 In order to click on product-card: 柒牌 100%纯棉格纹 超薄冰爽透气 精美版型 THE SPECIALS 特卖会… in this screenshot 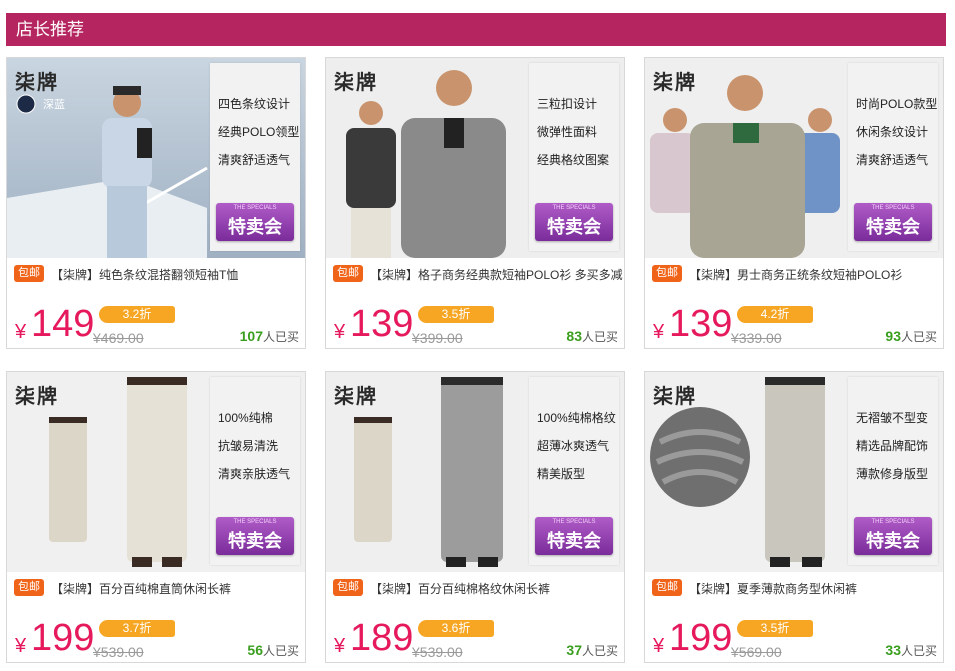, I will do `click(475, 517)`.